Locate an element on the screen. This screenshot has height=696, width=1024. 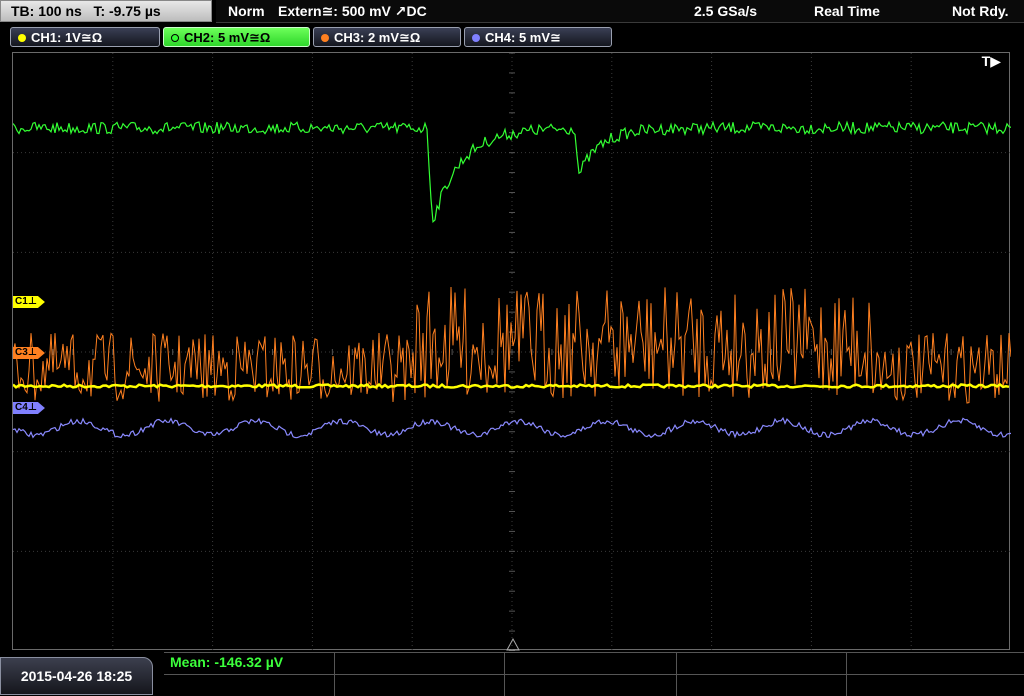
run-status: Not Rdy. is located at coordinates (980, 11).